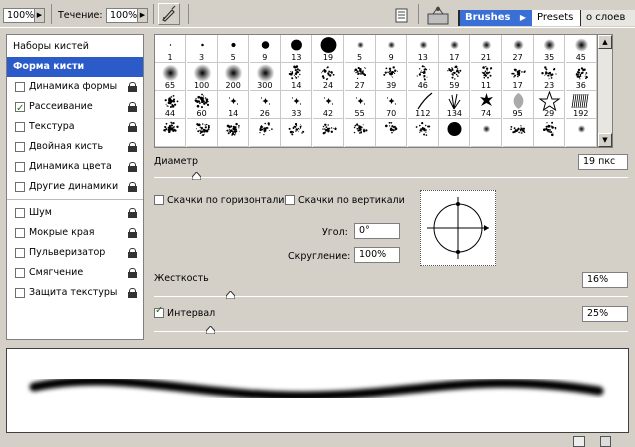 The image size is (635, 447). Describe the element at coordinates (605, 280) in the screenshot. I see `hardness-field: 16%` at that location.